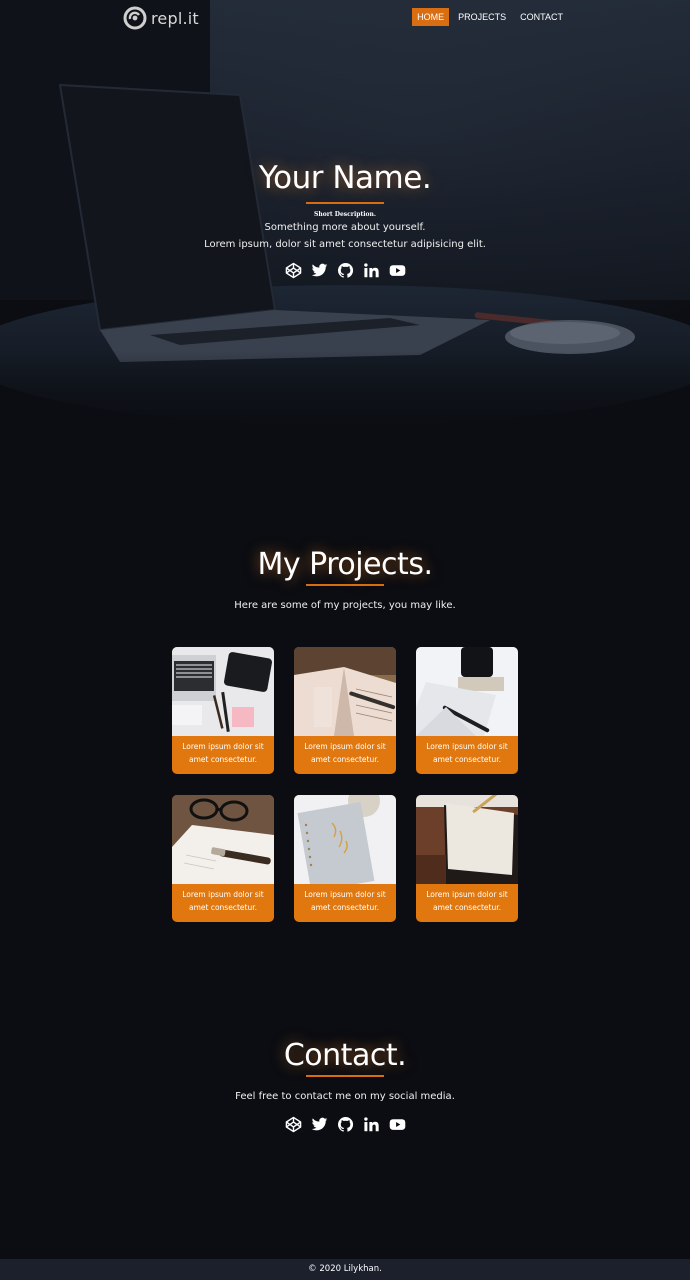 The image size is (690, 1280). I want to click on projects-title-underline, so click(345, 585).